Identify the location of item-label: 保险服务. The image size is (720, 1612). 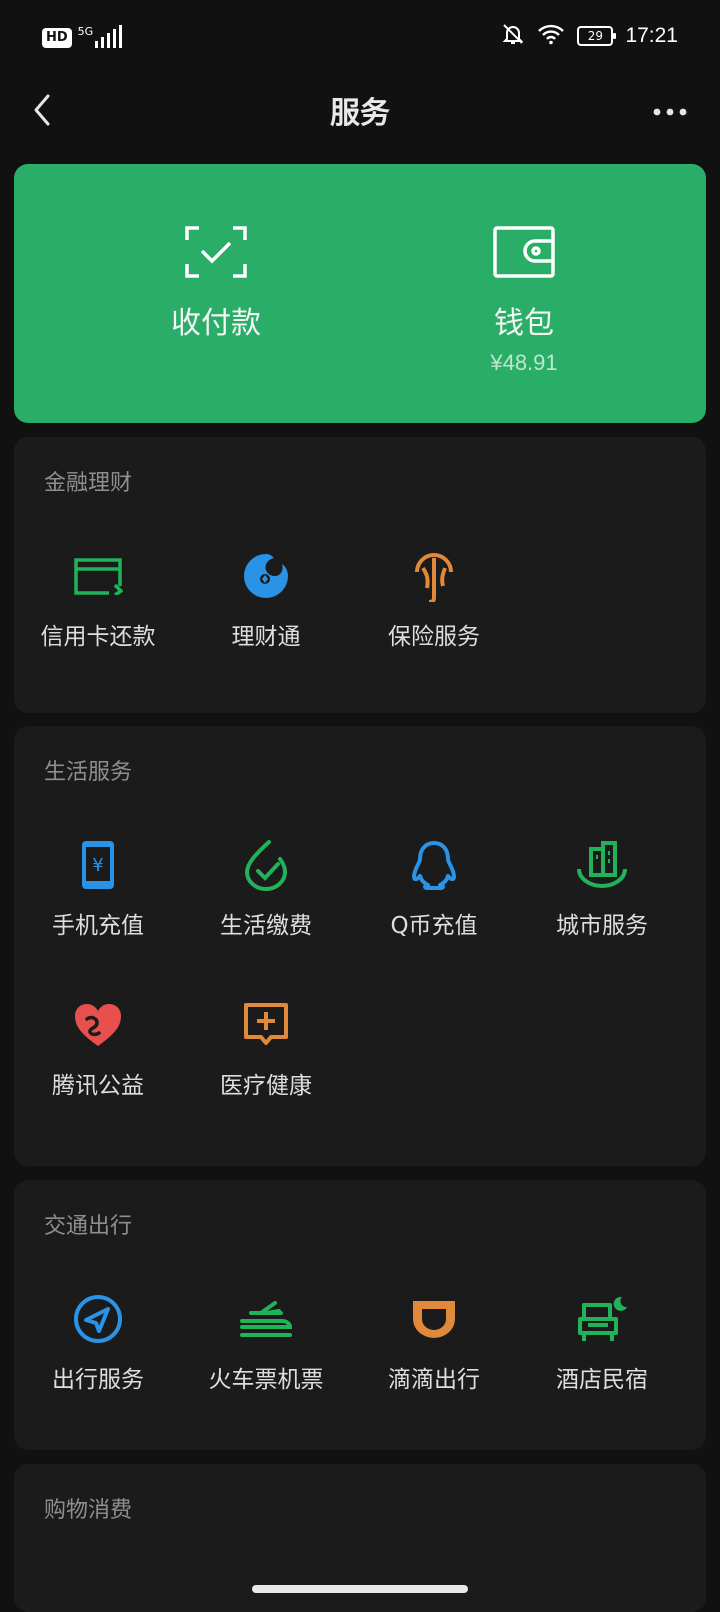
(434, 637).